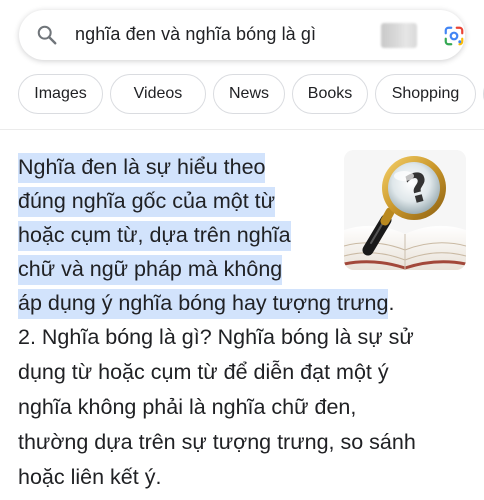 The height and width of the screenshot is (500, 484). I want to click on highlight-line: Nghĩa đen là sự hiểu theo, so click(178, 167).